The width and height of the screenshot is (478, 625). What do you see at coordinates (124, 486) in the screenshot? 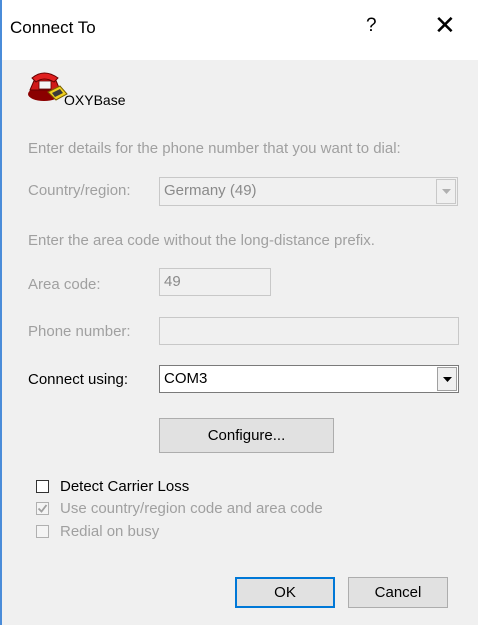
I see `detect-carrier-loss-label: Detect Carrier Loss` at bounding box center [124, 486].